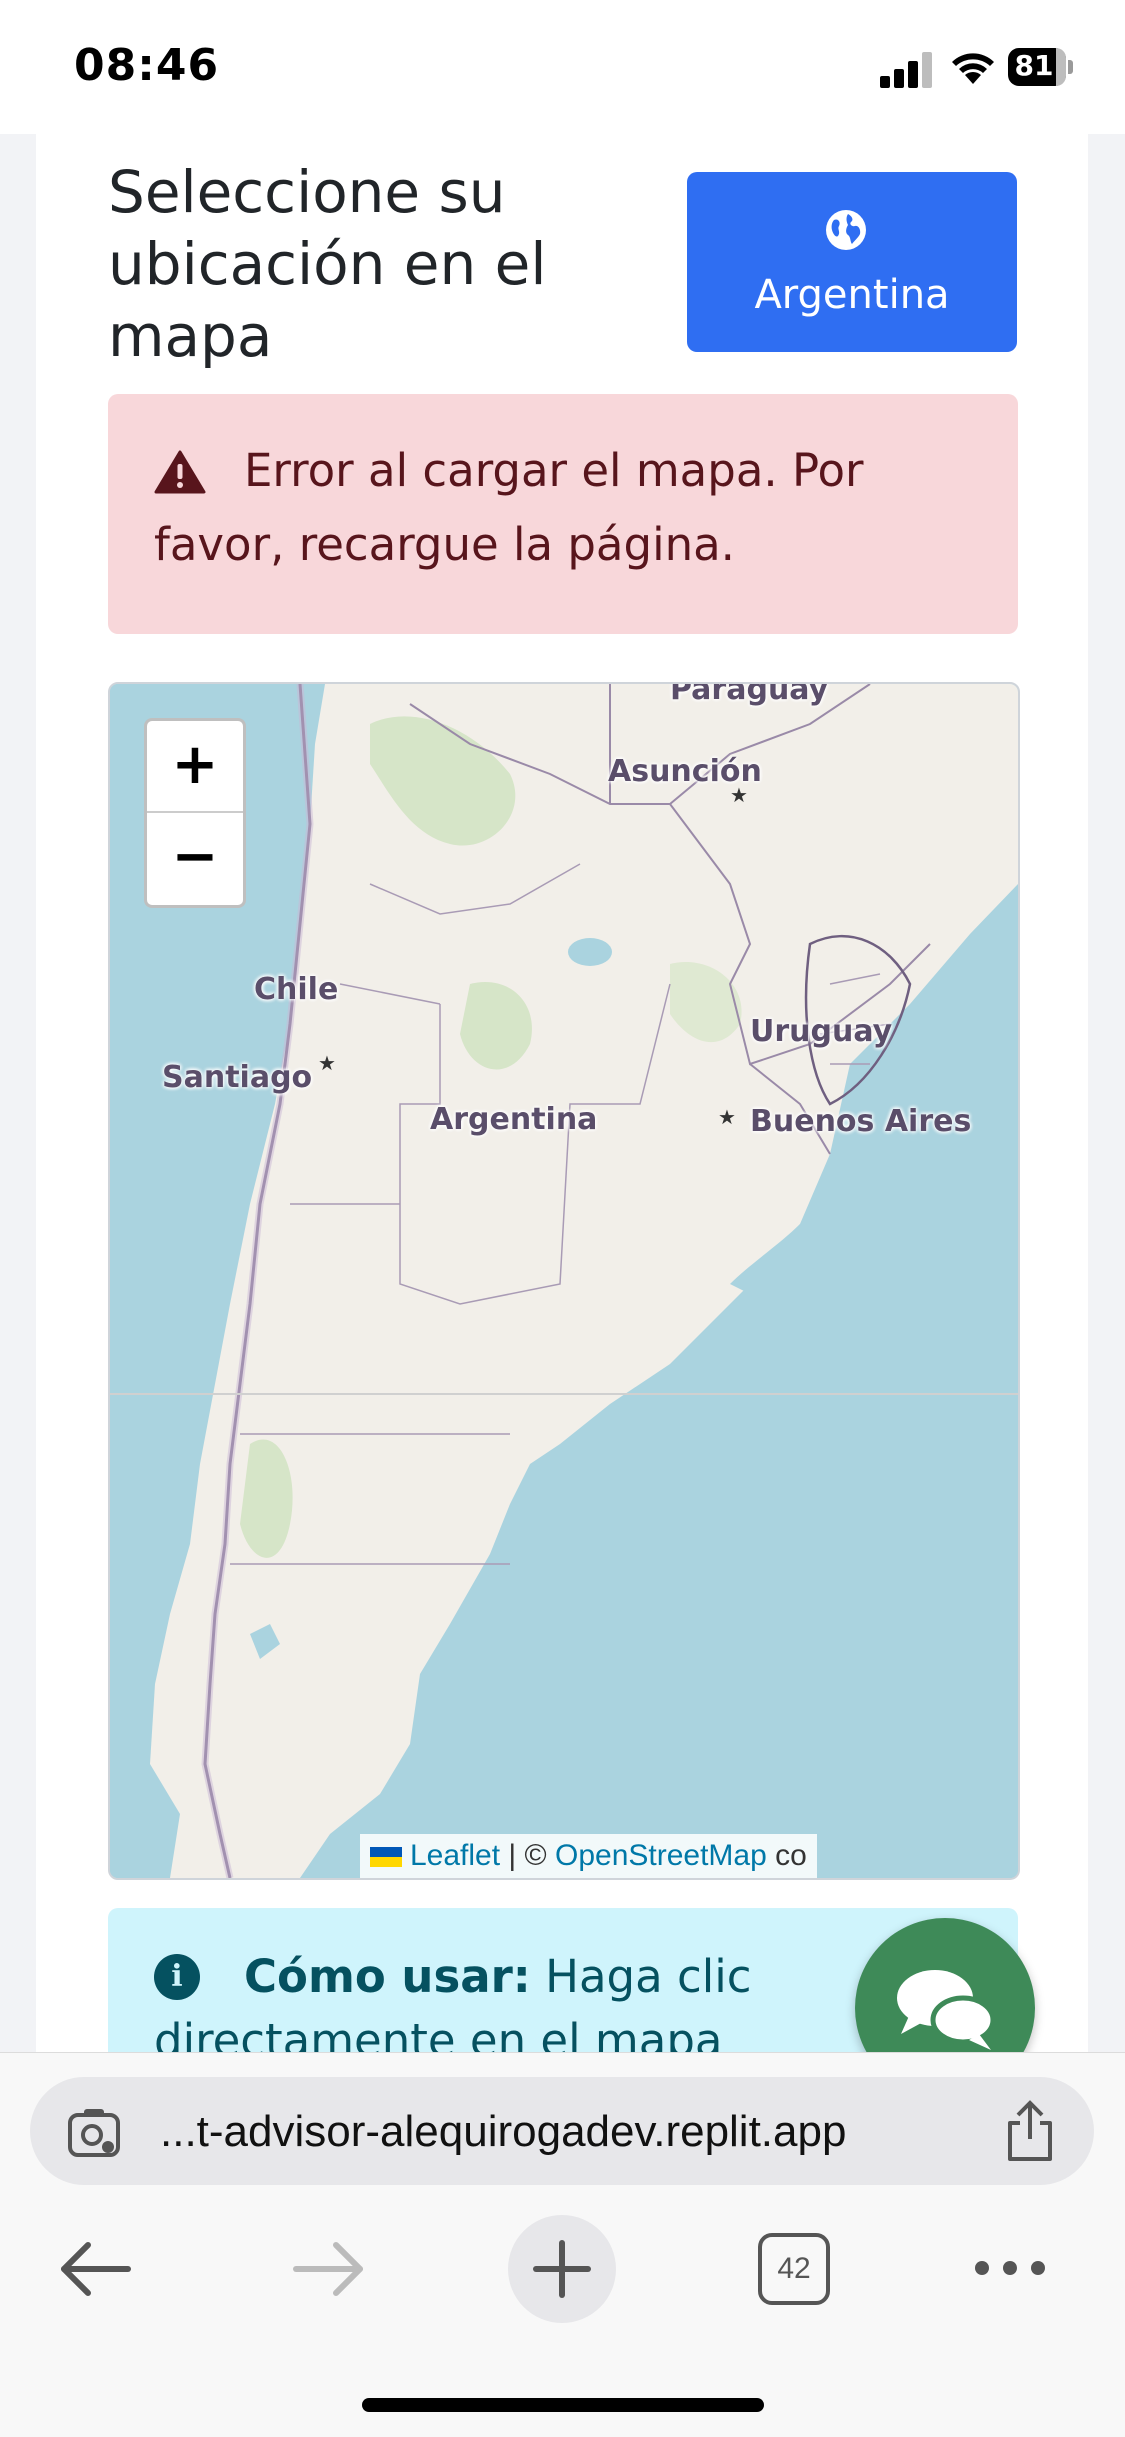  What do you see at coordinates (1034, 65) in the screenshot?
I see `battery-level: 81` at bounding box center [1034, 65].